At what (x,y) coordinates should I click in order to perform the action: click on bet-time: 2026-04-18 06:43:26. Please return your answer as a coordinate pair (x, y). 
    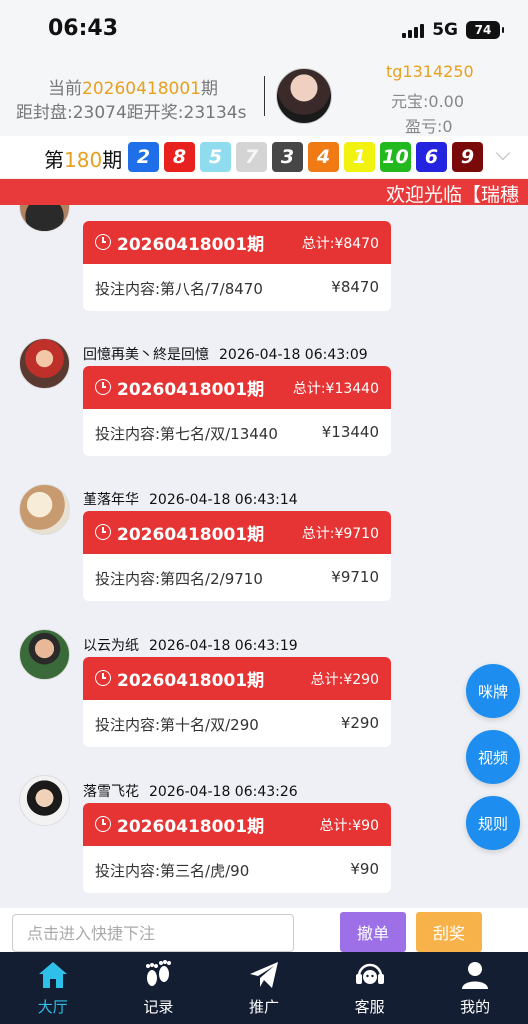
    Looking at the image, I should click on (223, 792).